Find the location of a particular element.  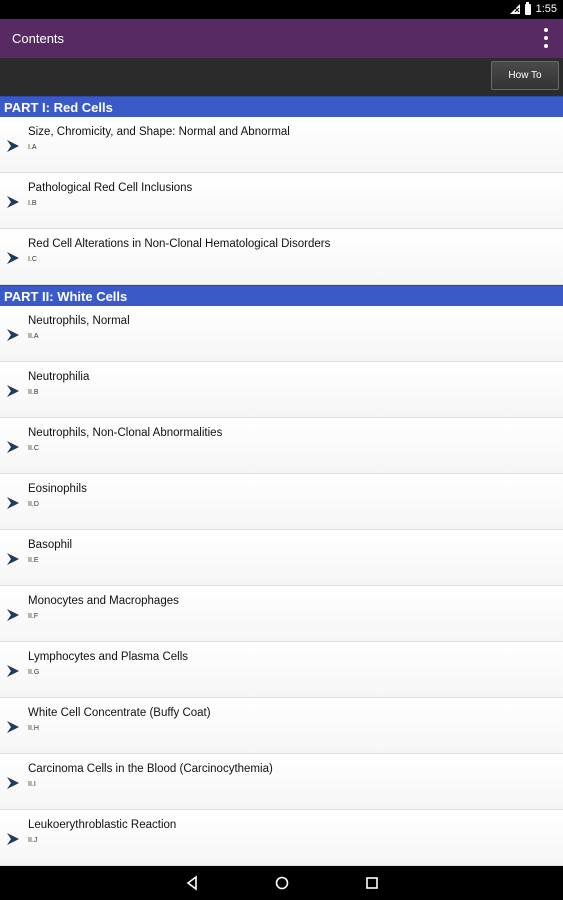

list-item-title: Monocytes and Macrophages is located at coordinates (103, 601).